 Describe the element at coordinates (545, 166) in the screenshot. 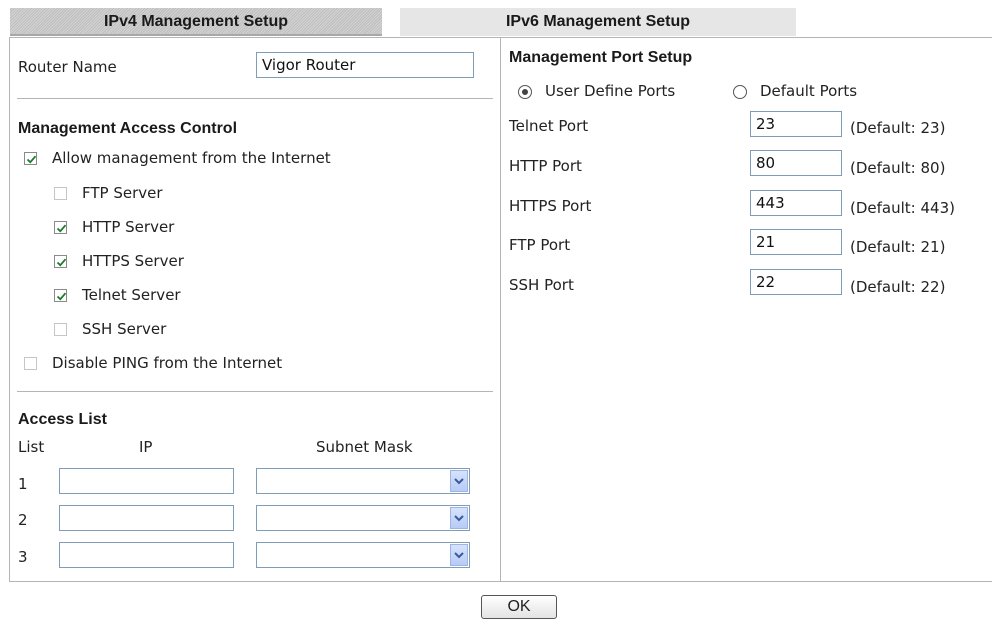

I see `http-port-label: HTTP Port` at that location.